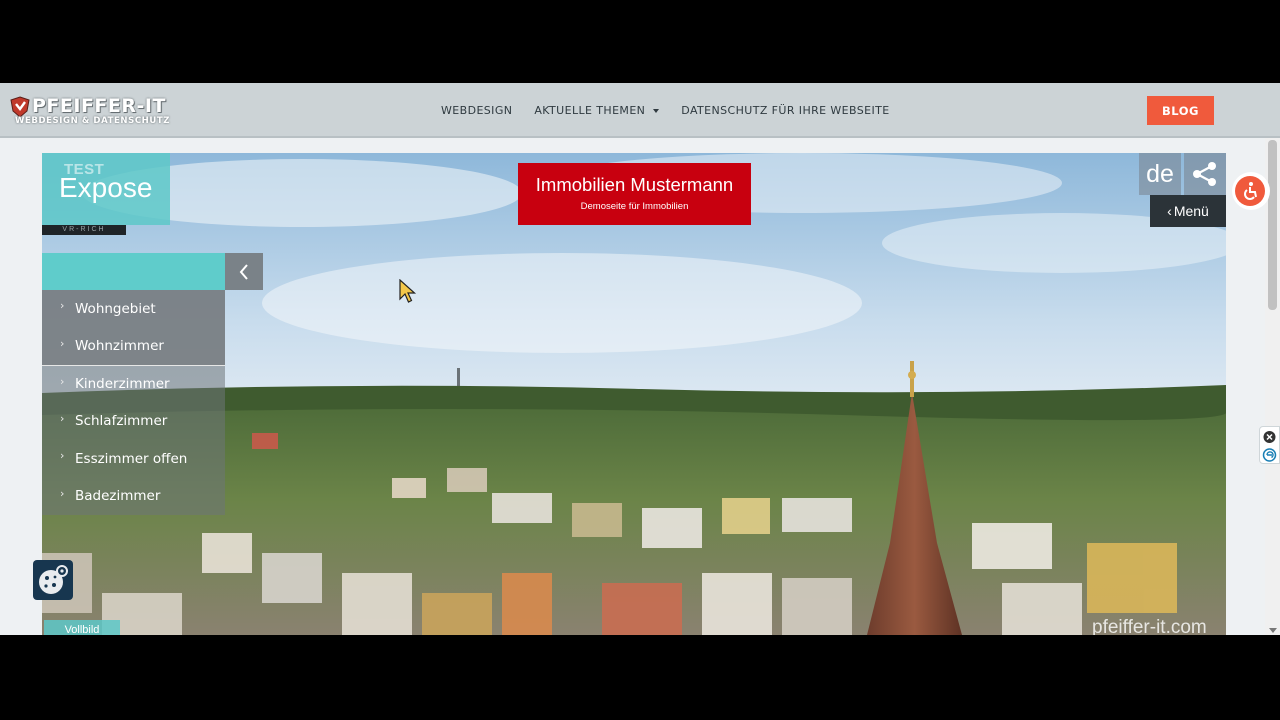  I want to click on nav-item-datenschutz: DATENSCHUTZ FÜR IHRE WEBSEITE, so click(785, 110).